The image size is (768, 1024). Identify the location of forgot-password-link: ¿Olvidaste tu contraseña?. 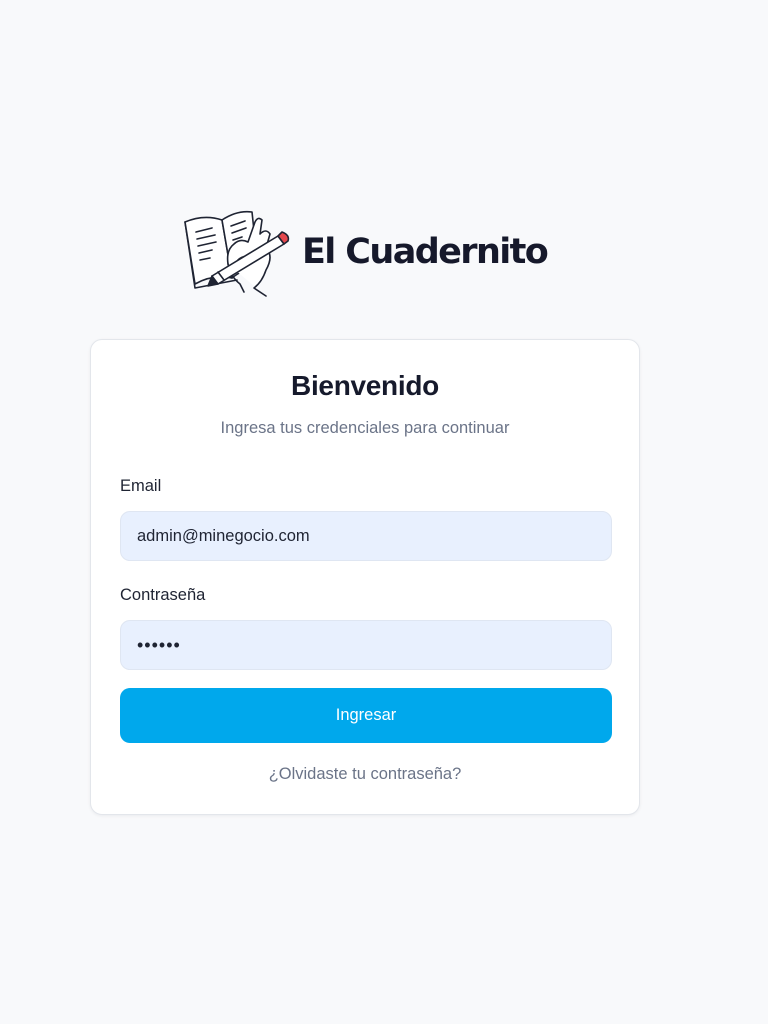
(365, 774).